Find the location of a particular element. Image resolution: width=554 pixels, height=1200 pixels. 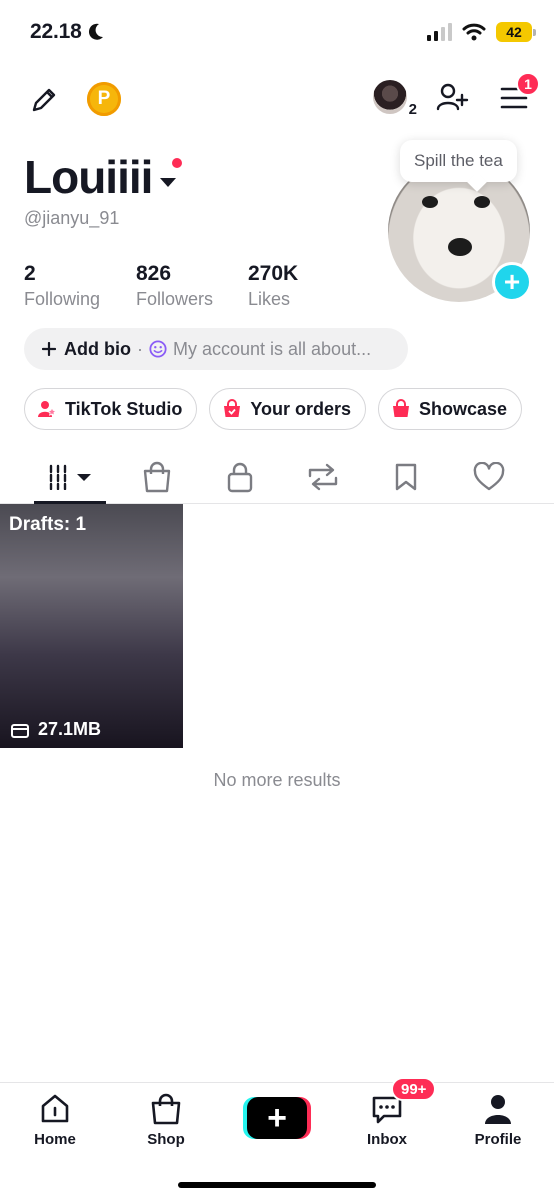

drafts-size-text: 27.1MB is located at coordinates (70, 729).